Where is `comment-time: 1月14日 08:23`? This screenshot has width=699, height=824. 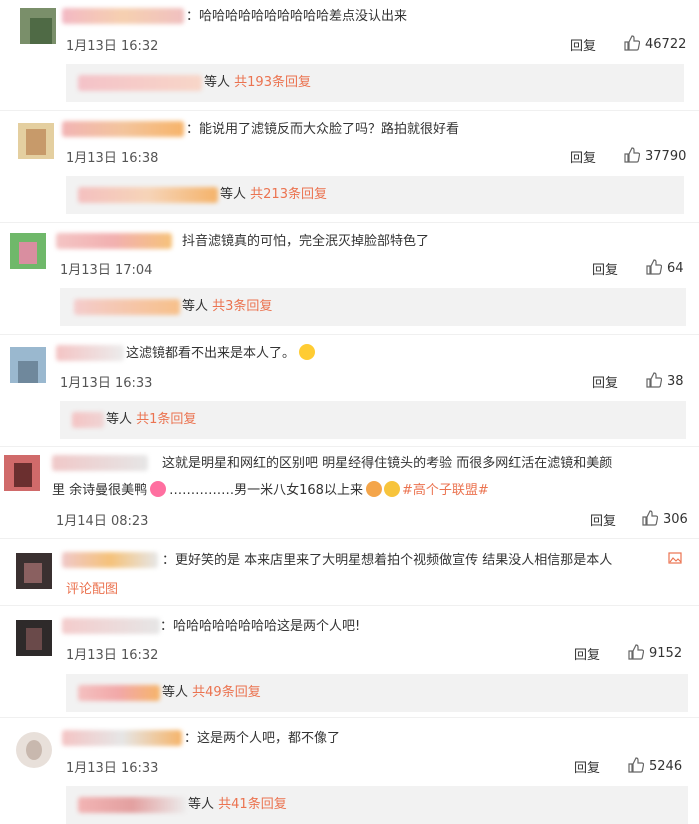 comment-time: 1月14日 08:23 is located at coordinates (102, 521).